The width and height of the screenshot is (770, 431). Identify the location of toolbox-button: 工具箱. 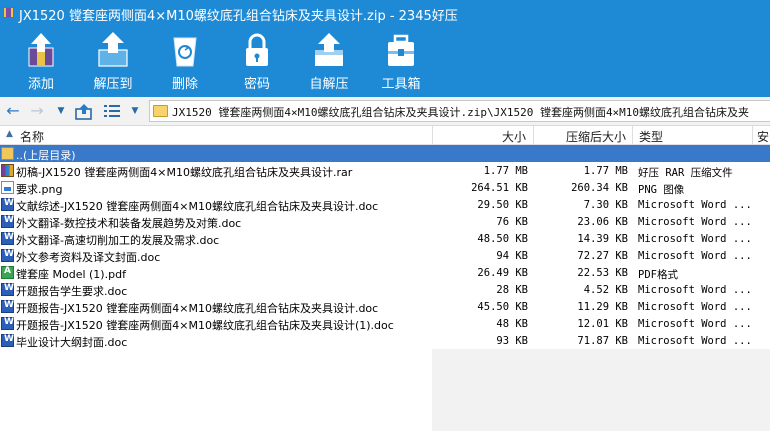
(401, 61).